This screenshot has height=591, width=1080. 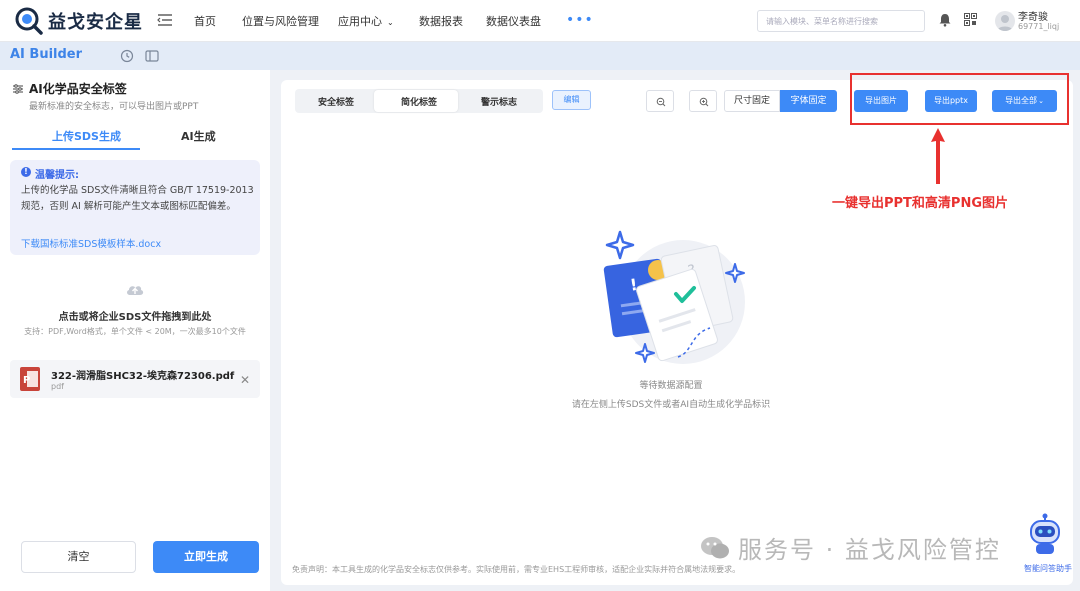 I want to click on nav-app-center: 应用中心 ⌄, so click(x=366, y=21).